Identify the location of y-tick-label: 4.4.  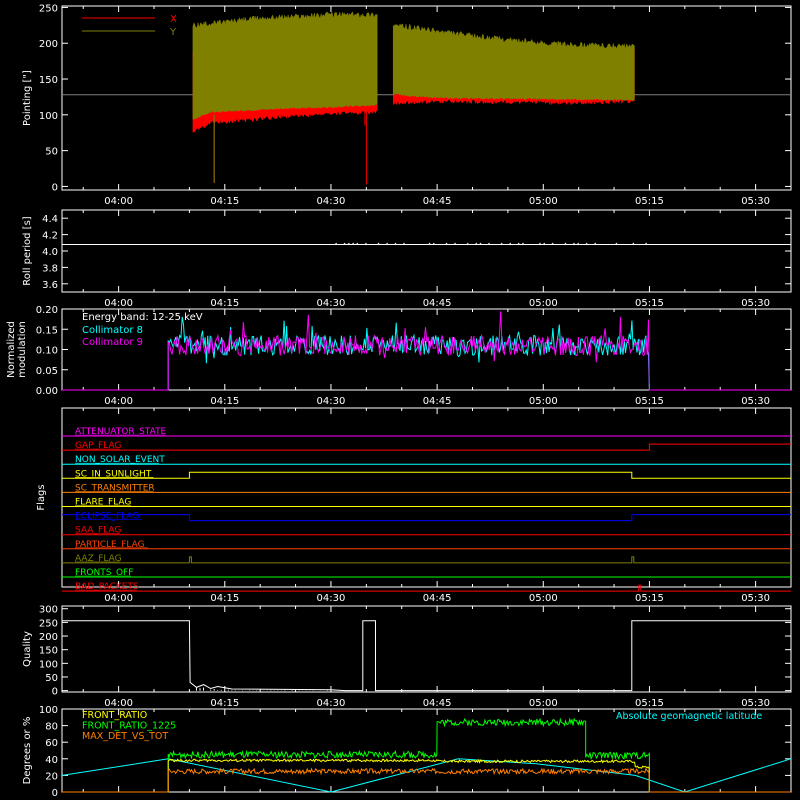
(50, 219).